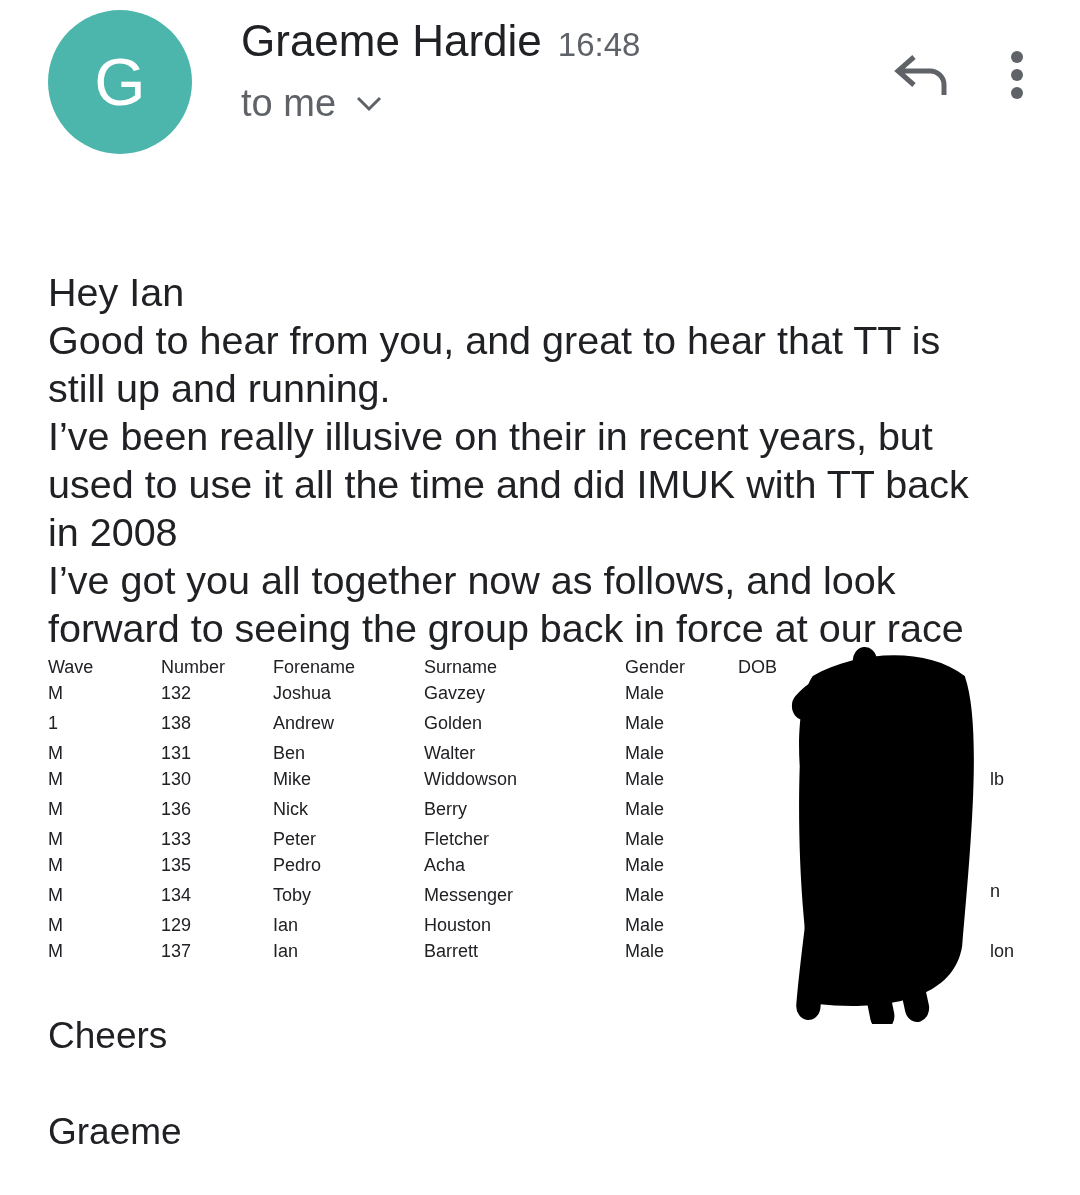 This screenshot has height=1195, width=1080. What do you see at coordinates (656, 667) in the screenshot?
I see `column-header: Gender` at bounding box center [656, 667].